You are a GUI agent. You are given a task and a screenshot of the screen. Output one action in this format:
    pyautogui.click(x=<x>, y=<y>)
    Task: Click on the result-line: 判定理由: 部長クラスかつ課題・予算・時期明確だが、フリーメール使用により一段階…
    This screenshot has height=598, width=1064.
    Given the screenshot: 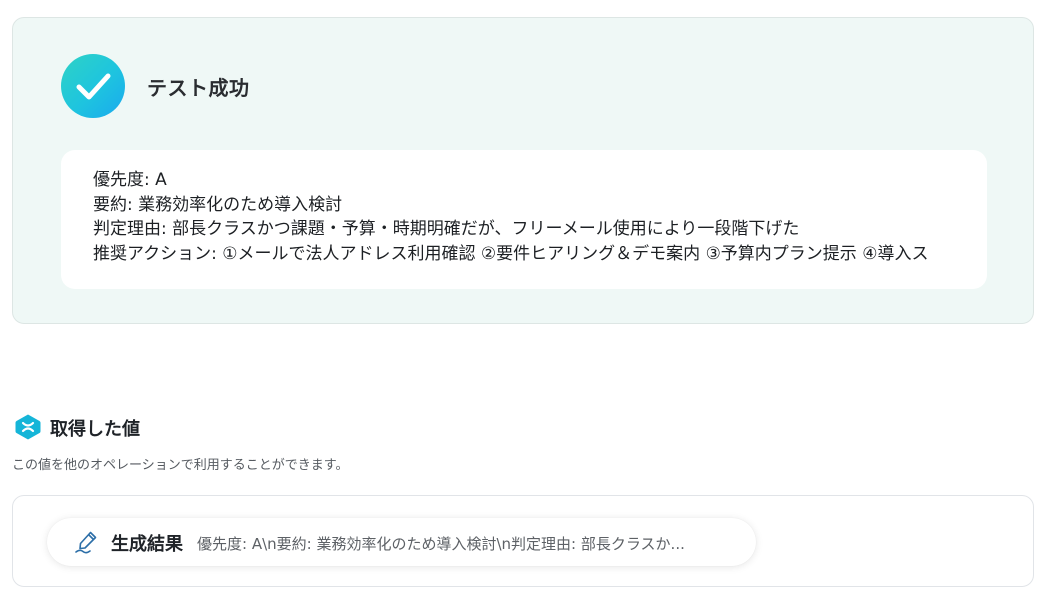 What is the action you would take?
    pyautogui.click(x=446, y=229)
    